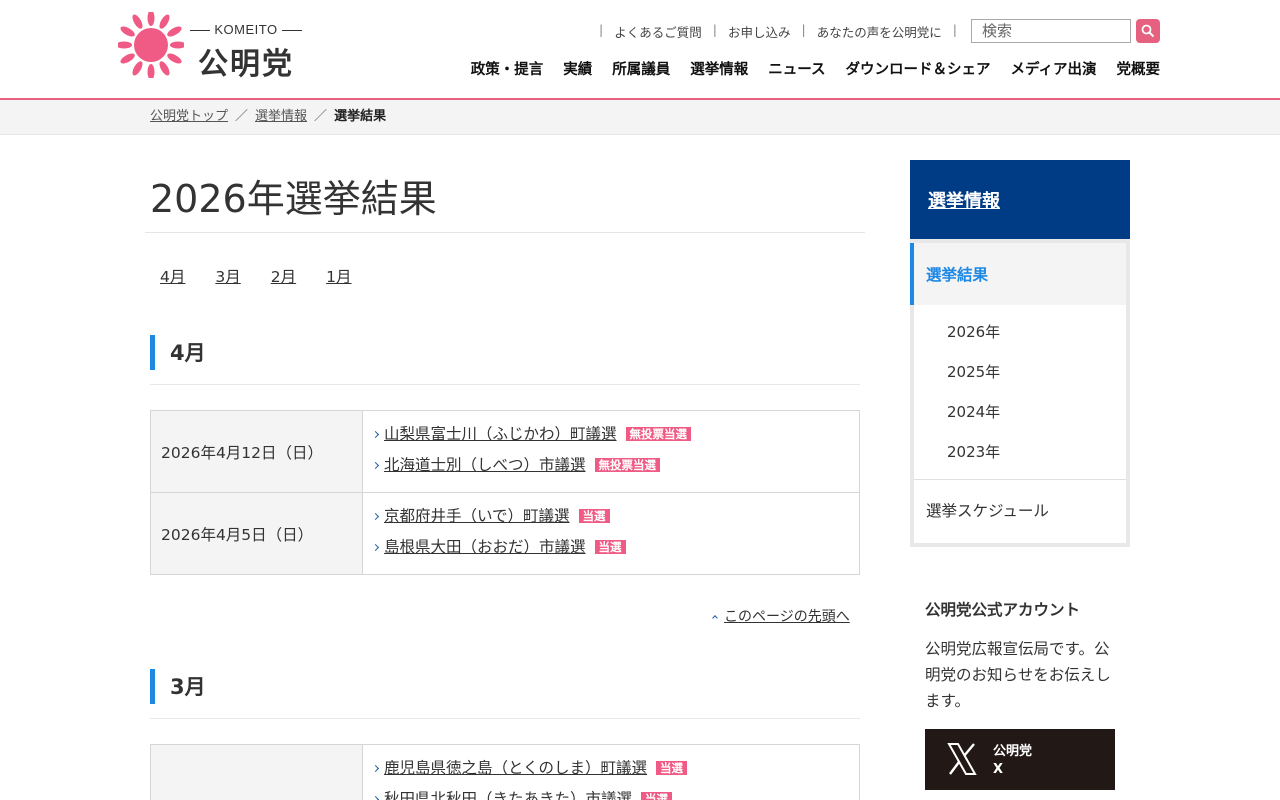 This screenshot has width=1280, height=800. Describe the element at coordinates (796, 68) in the screenshot. I see `nav-item-news: ニュース` at that location.